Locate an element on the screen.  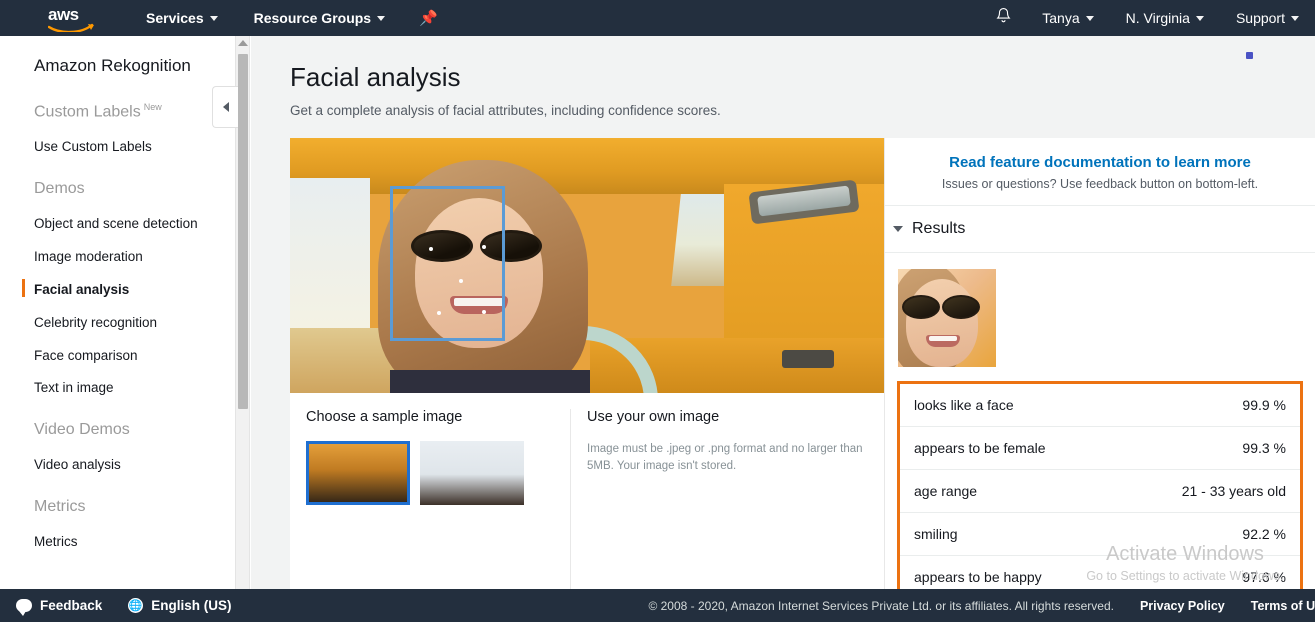
sidebar-group-custom-labels: Custom Labels New is located at coordinates (134, 111).